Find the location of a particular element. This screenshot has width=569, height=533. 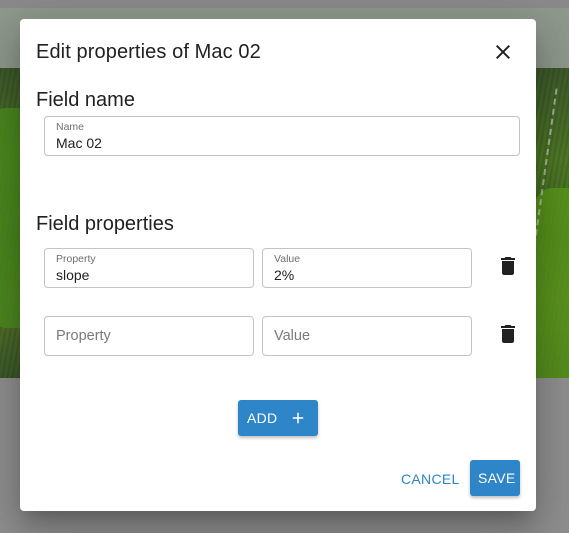

add-property-button: ADD is located at coordinates (278, 418).